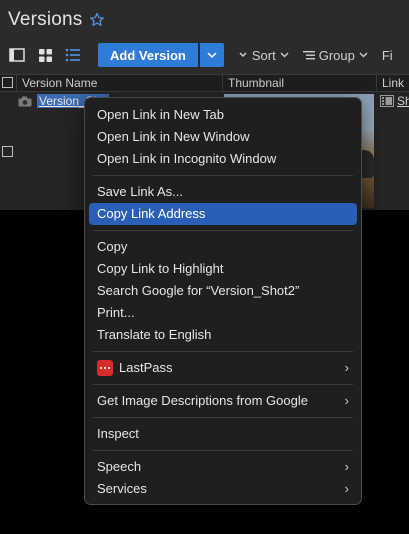  I want to click on add-version-button: Add Version, so click(148, 55).